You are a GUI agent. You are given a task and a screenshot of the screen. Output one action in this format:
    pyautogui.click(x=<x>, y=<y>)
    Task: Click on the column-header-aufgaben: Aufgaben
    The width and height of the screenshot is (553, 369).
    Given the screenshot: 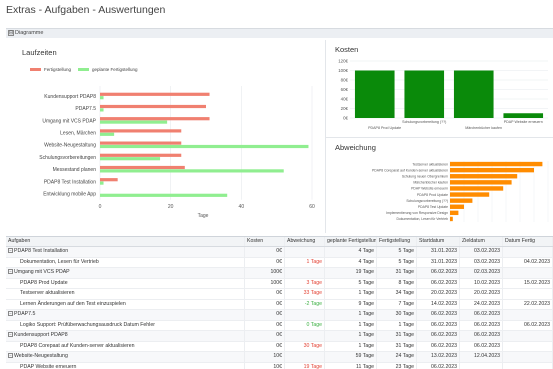 What is the action you would take?
    pyautogui.click(x=125, y=241)
    